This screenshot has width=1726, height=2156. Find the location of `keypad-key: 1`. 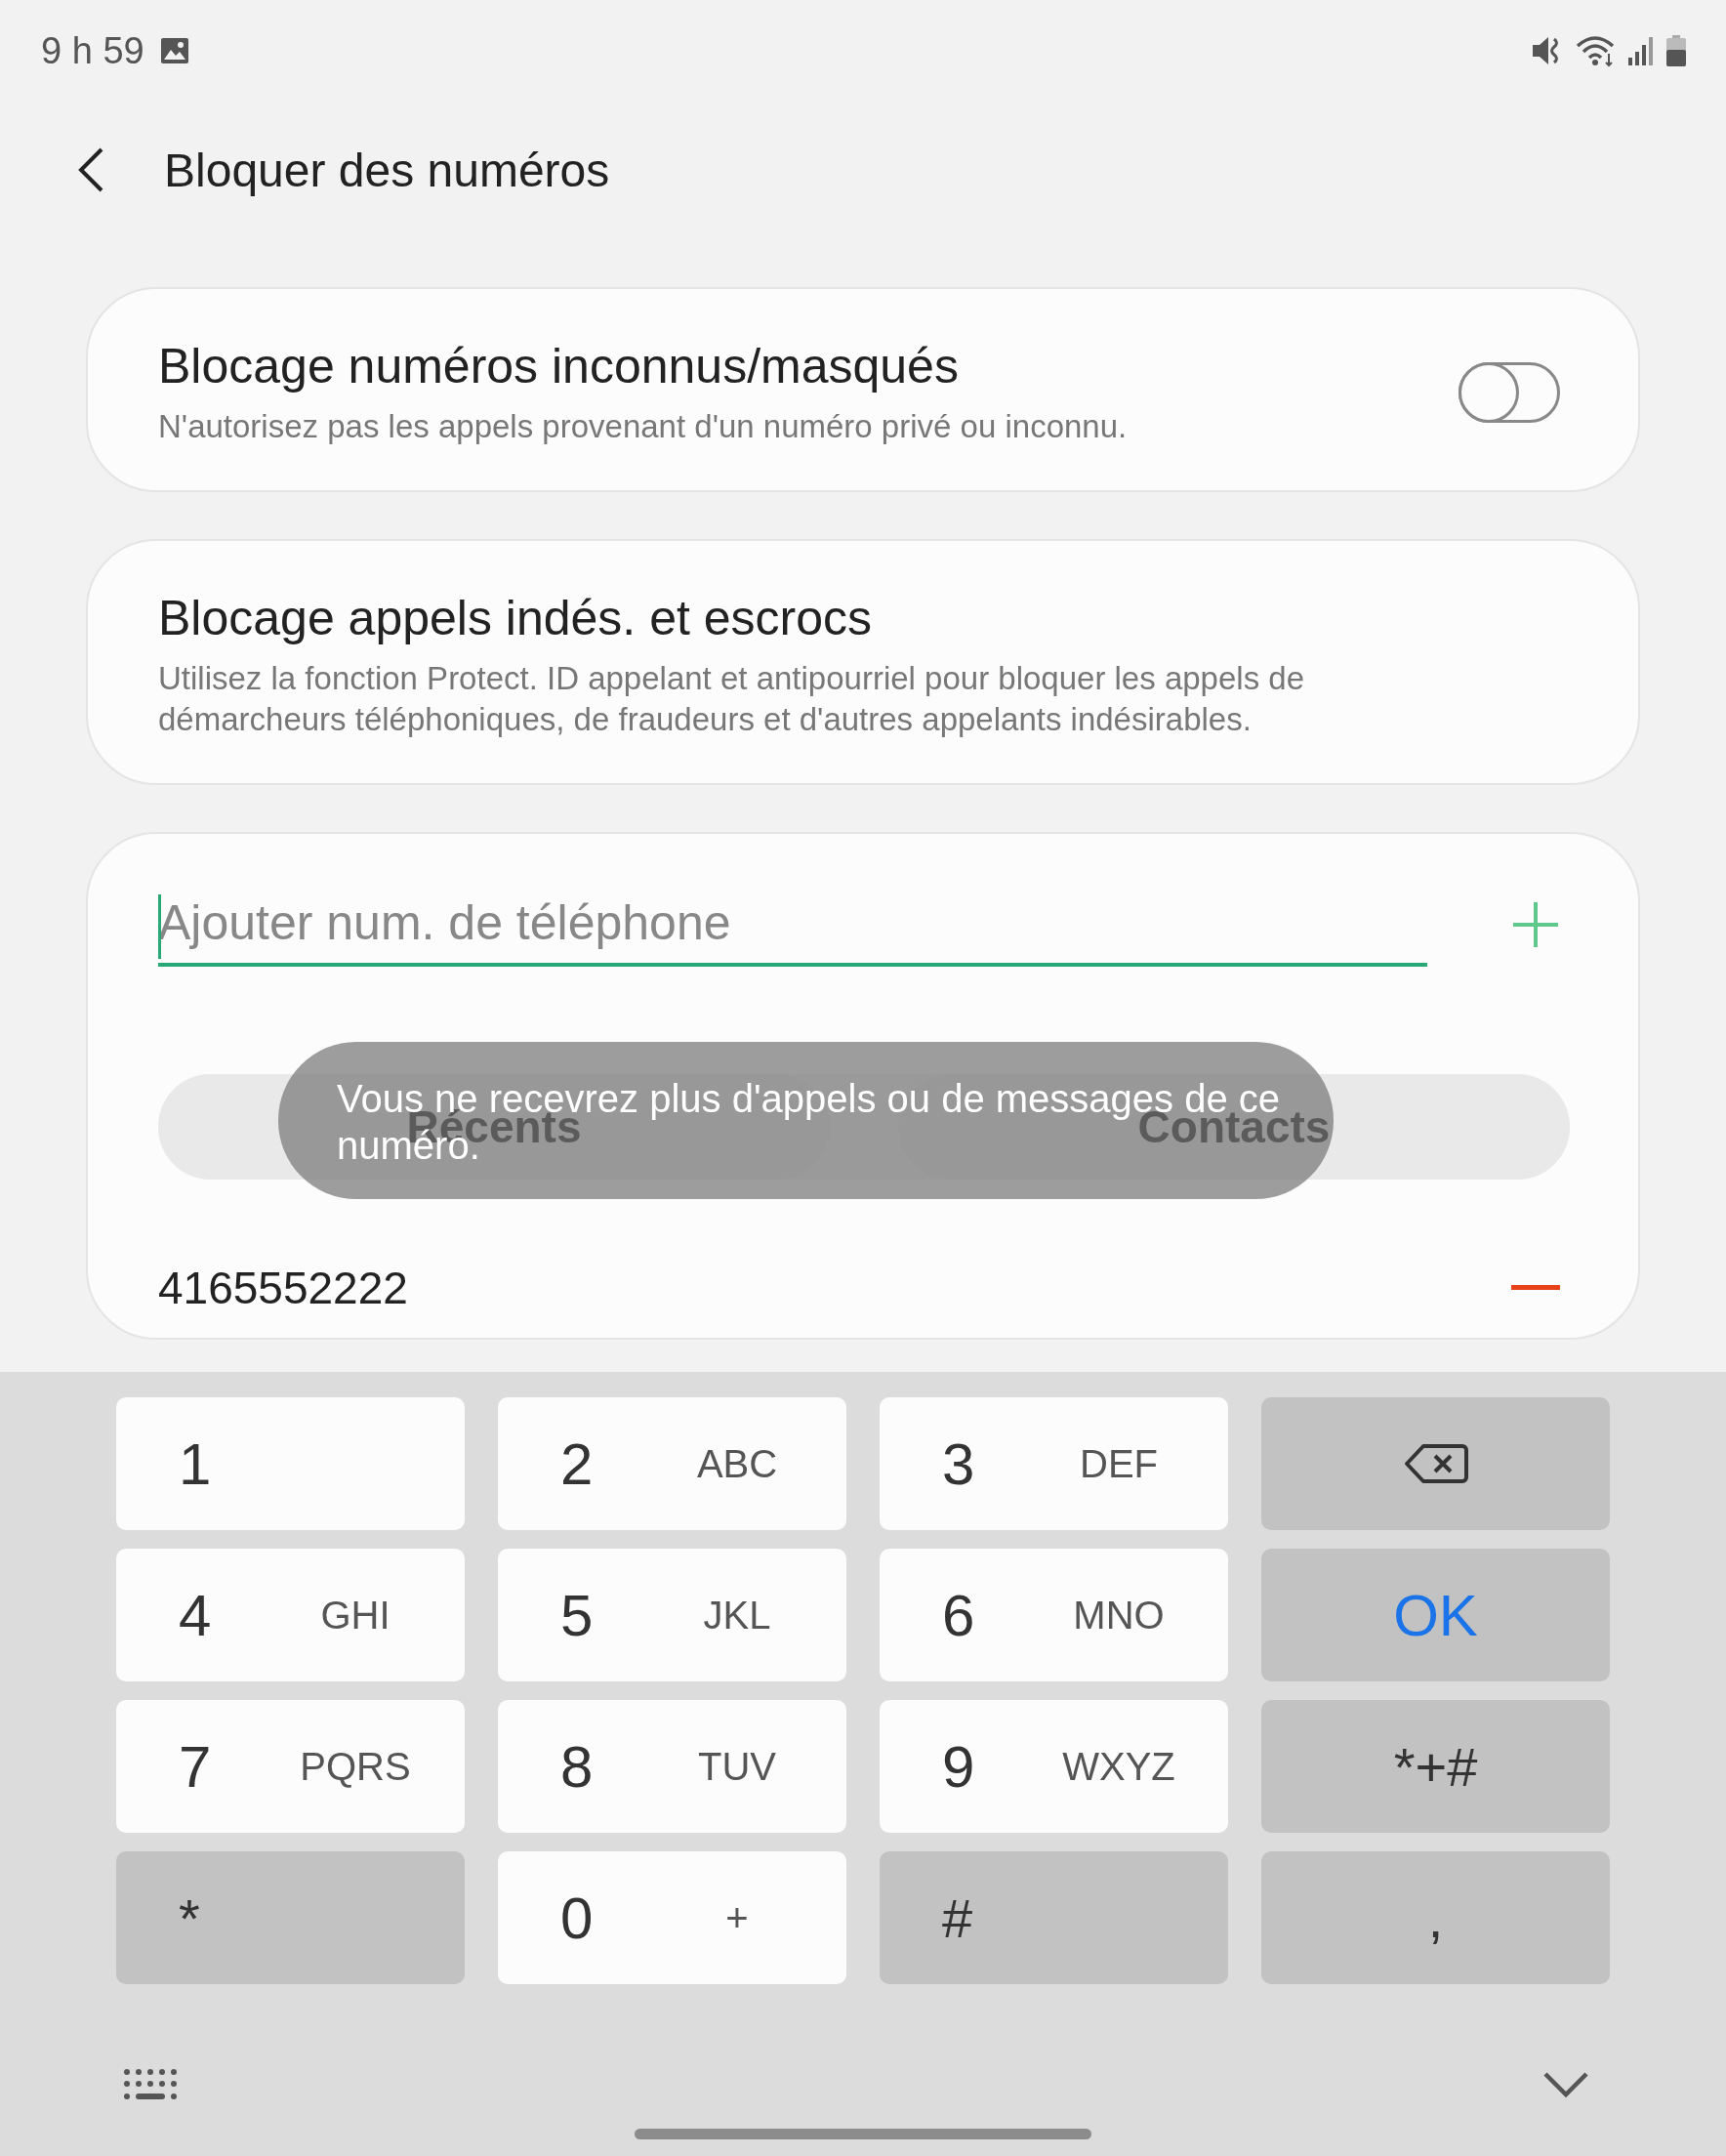

keypad-key: 1 is located at coordinates (290, 1464).